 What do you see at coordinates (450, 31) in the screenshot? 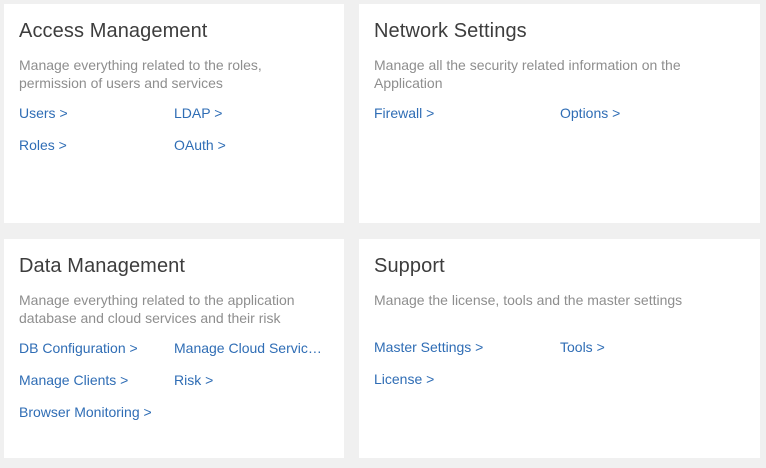
I see `card-title: Network Settings` at bounding box center [450, 31].